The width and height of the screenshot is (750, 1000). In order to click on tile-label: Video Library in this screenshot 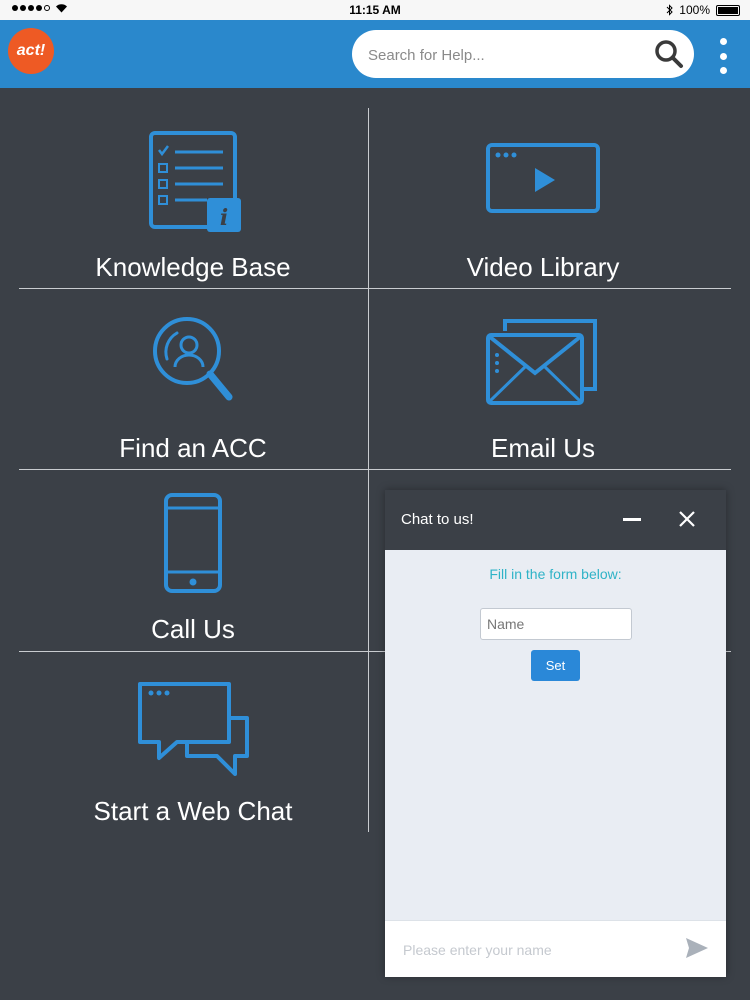, I will do `click(543, 267)`.